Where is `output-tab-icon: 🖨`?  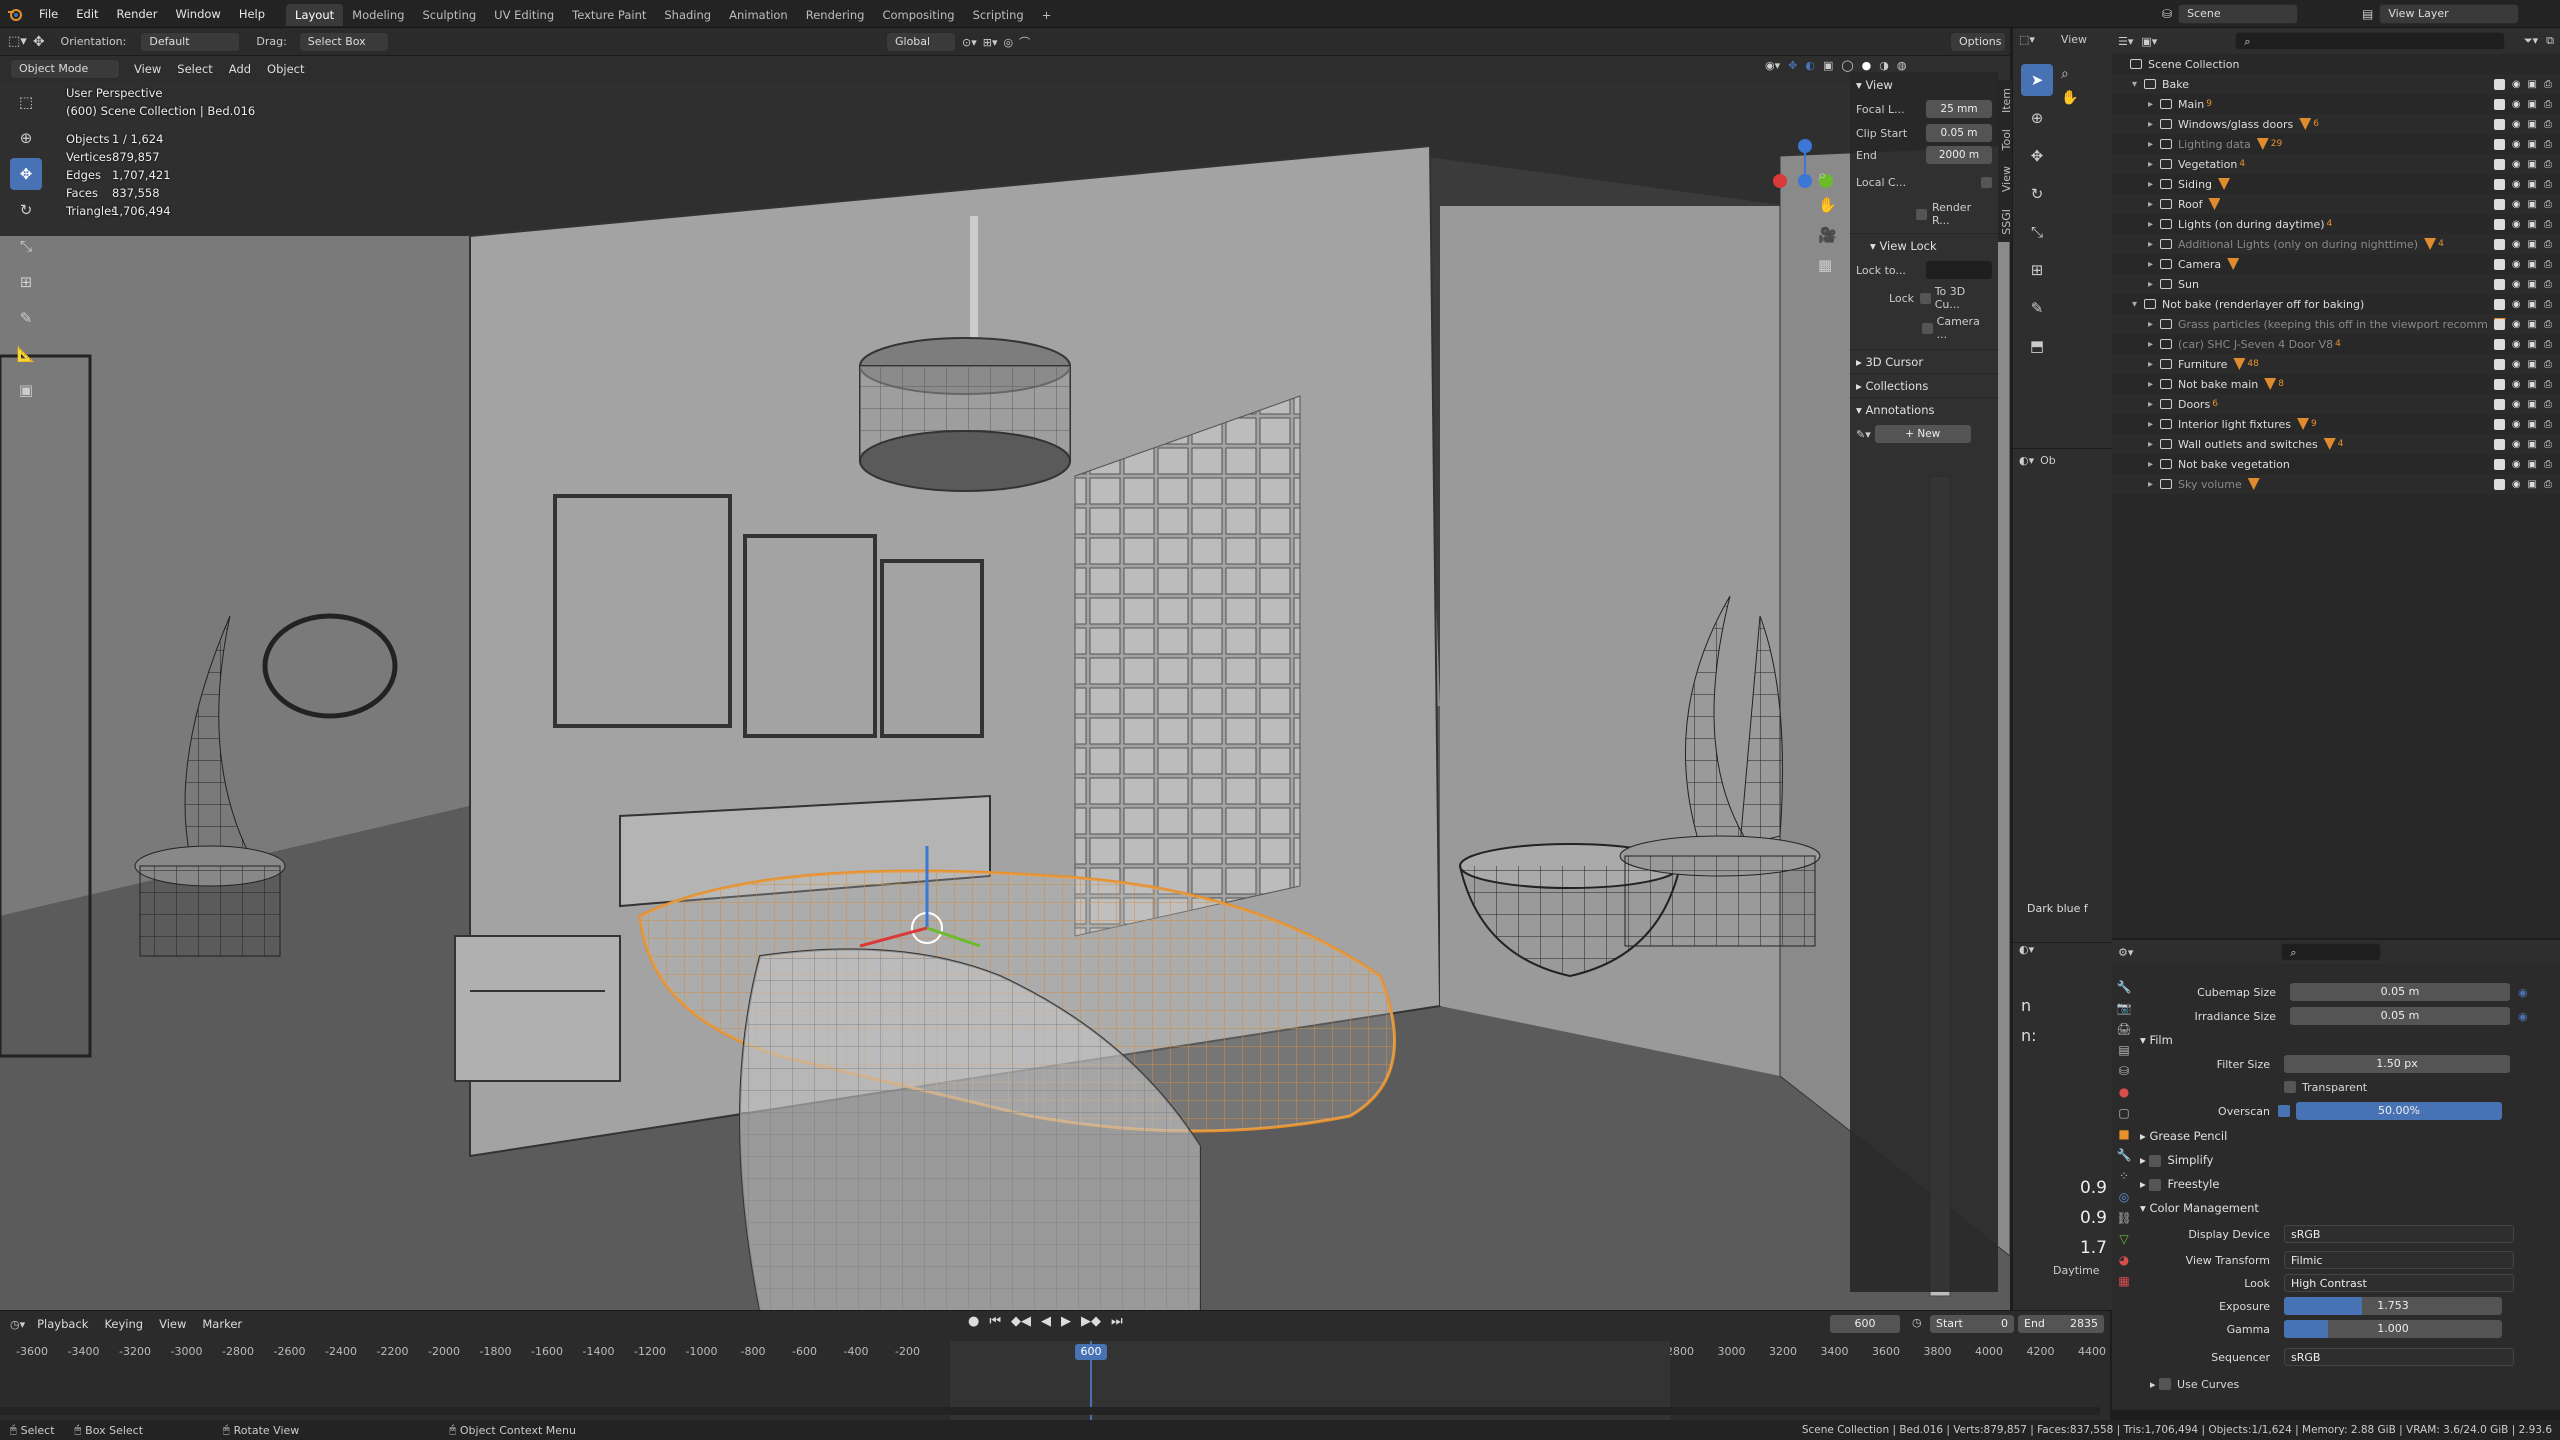
output-tab-icon: 🖨 is located at coordinates (2123, 1029).